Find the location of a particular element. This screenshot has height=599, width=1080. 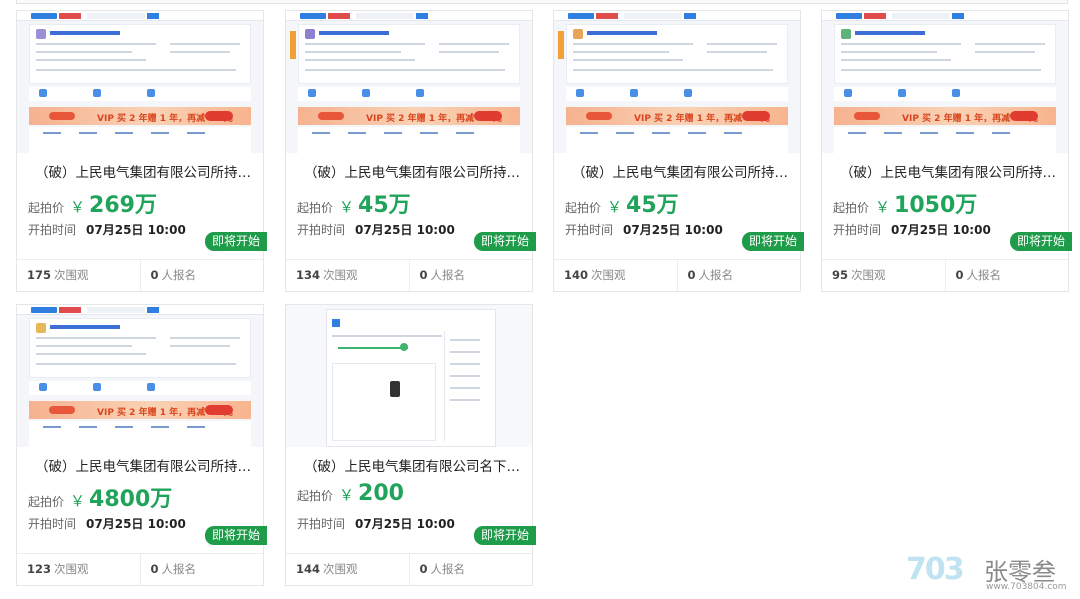

views-stat: 140 次围观 is located at coordinates (615, 275).